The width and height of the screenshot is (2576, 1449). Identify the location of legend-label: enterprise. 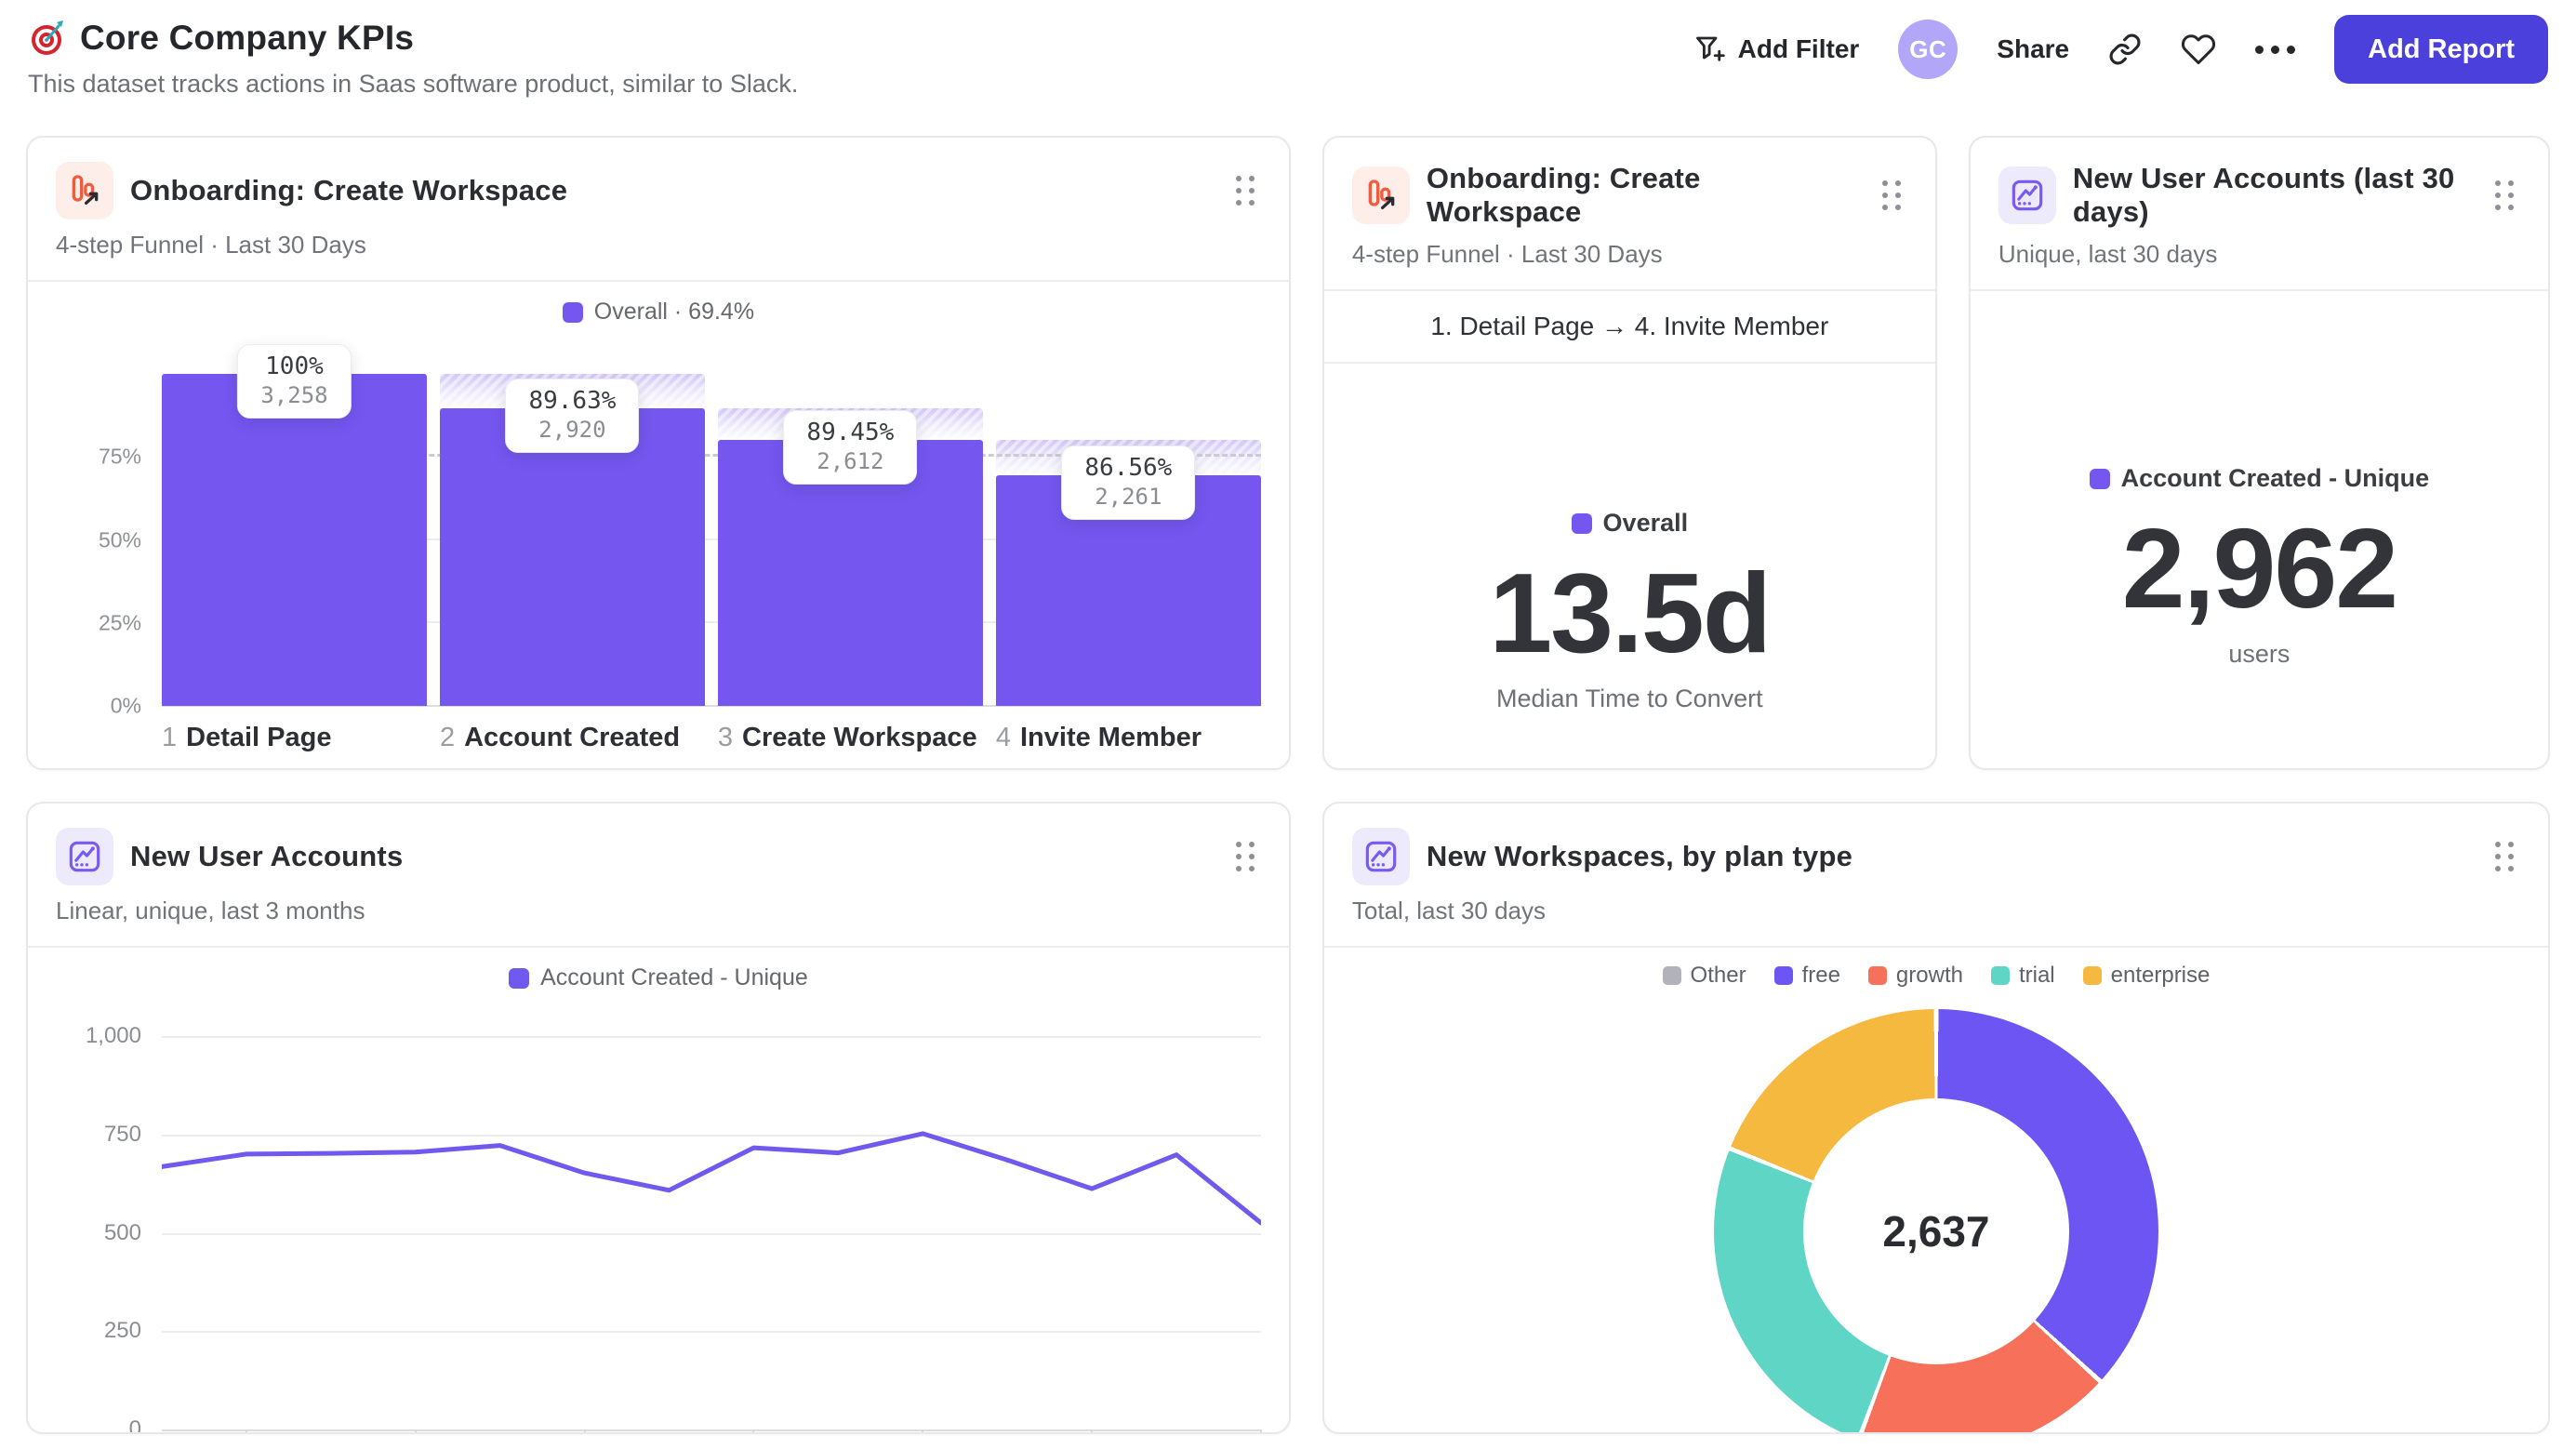
(2160, 976).